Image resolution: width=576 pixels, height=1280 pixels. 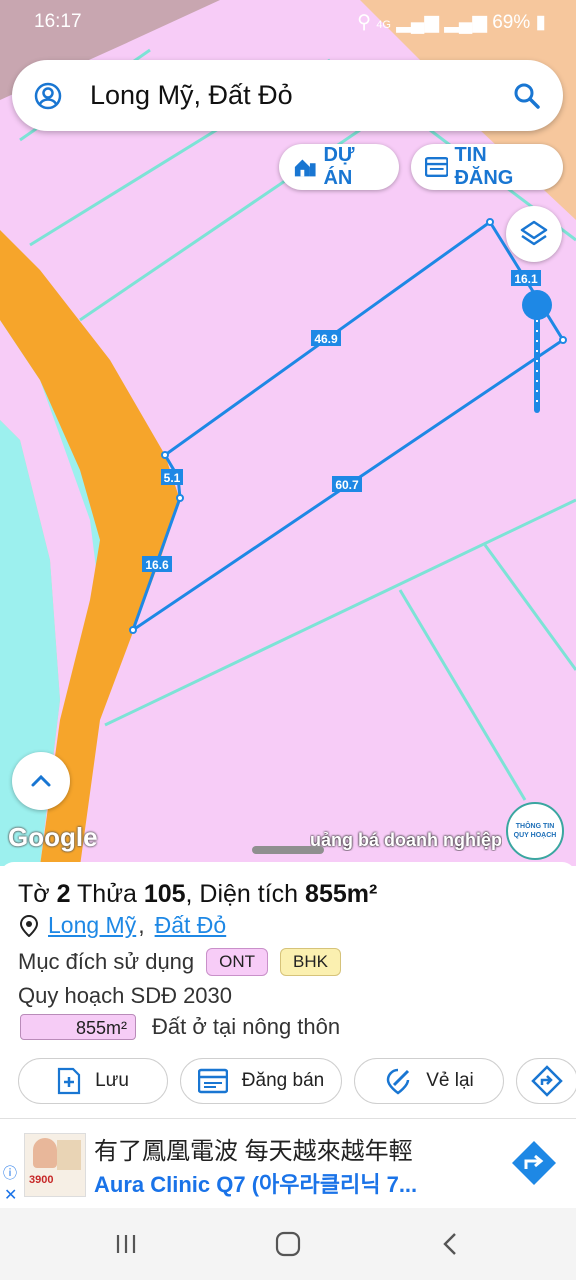 What do you see at coordinates (398, 1081) in the screenshot?
I see `draw-icon` at bounding box center [398, 1081].